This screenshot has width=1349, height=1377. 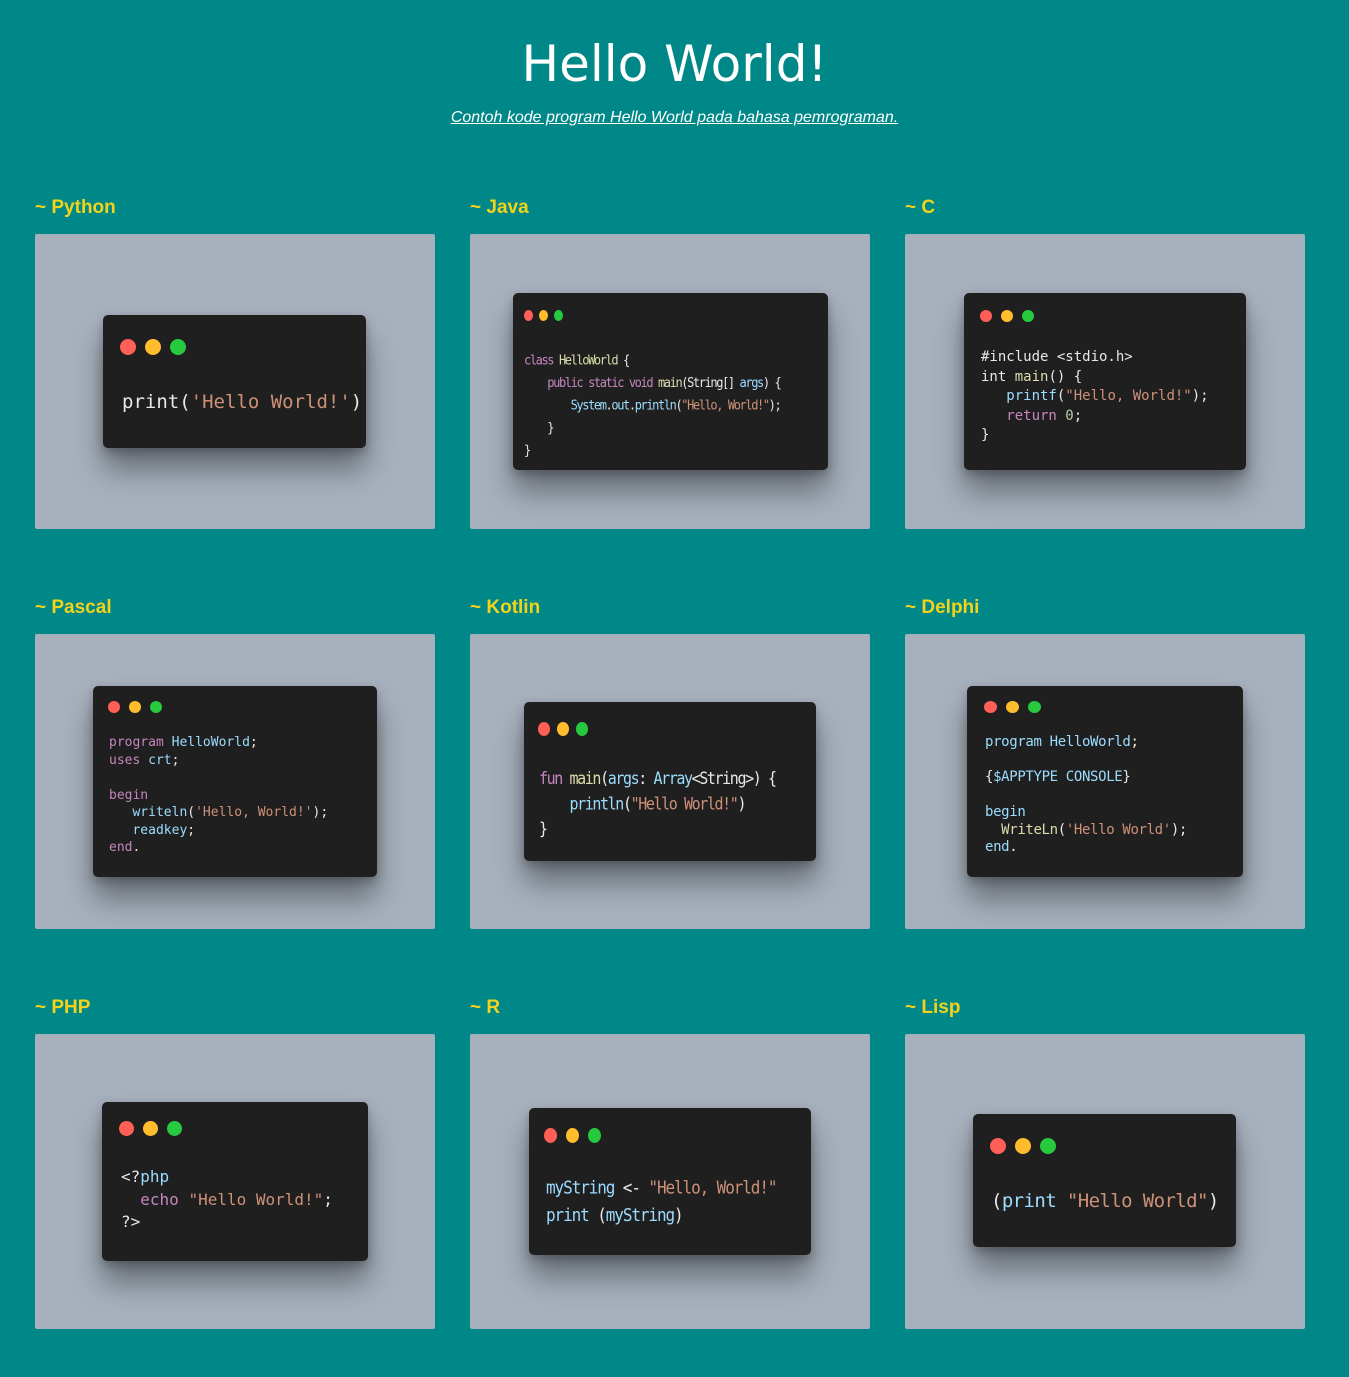 I want to click on code-block-php: <?php echo "Hello World!"; ?>, so click(x=227, y=1199).